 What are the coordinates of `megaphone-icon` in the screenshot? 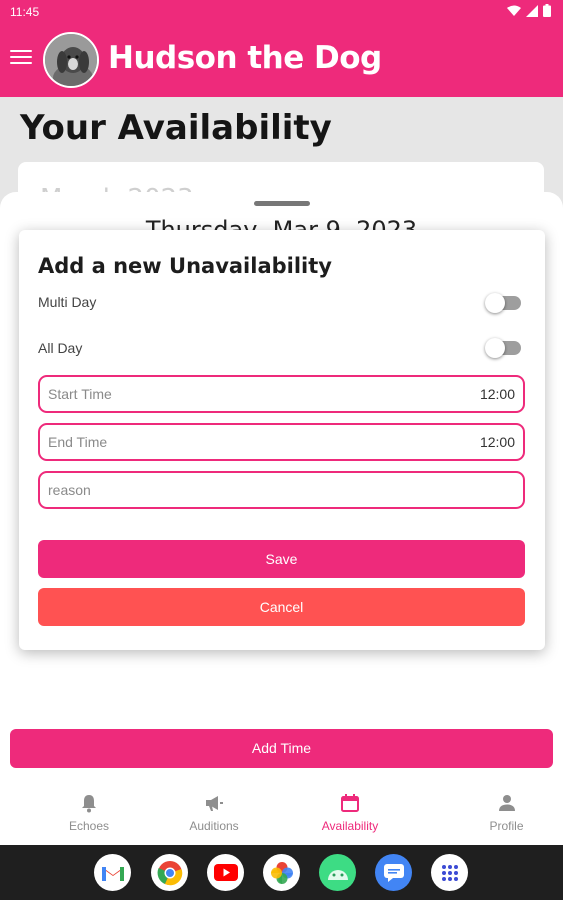 It's located at (214, 803).